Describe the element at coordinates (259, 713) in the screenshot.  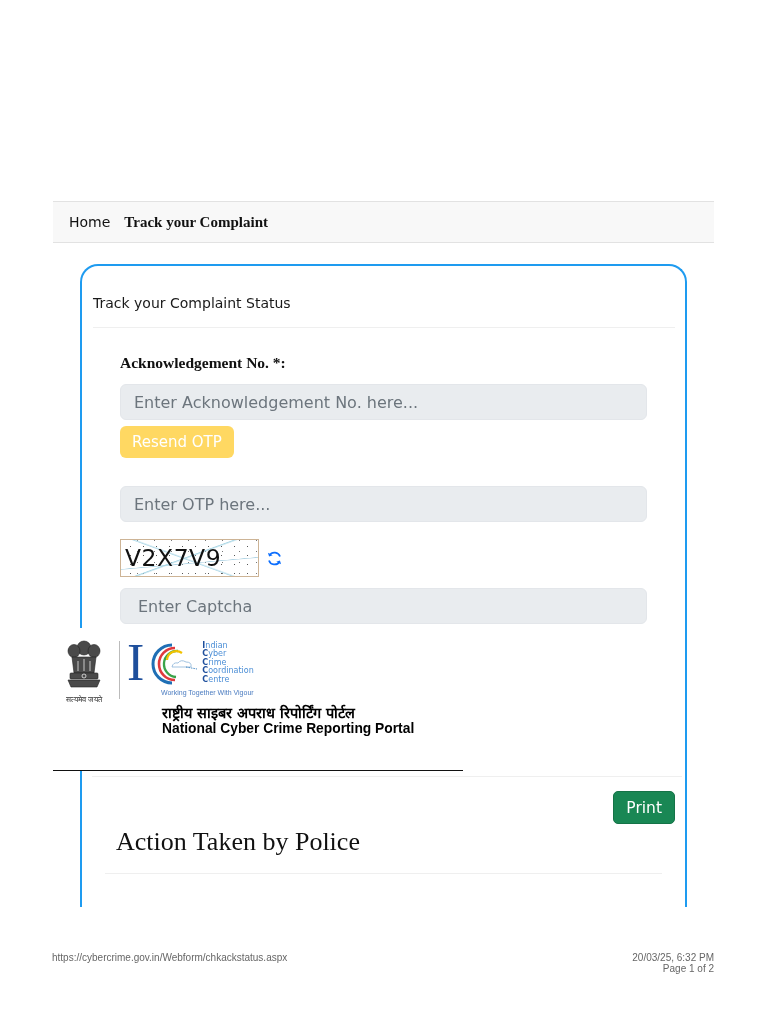
I see `portal-title-hindi: राष्ट्रीय साइबर अपराध रिपोर्टिंग पोर्टल` at that location.